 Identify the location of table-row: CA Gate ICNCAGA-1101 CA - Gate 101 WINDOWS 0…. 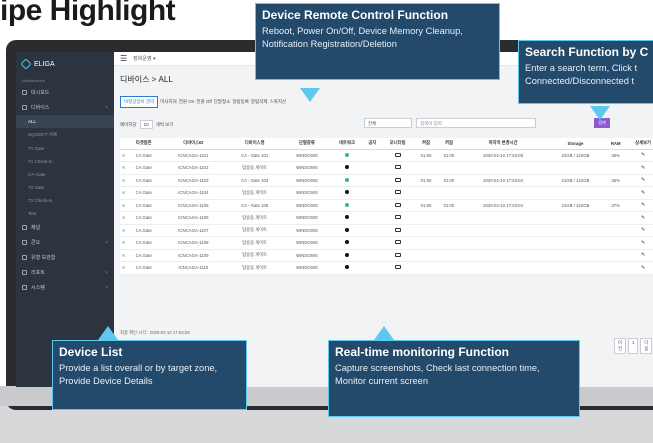
(386, 155).